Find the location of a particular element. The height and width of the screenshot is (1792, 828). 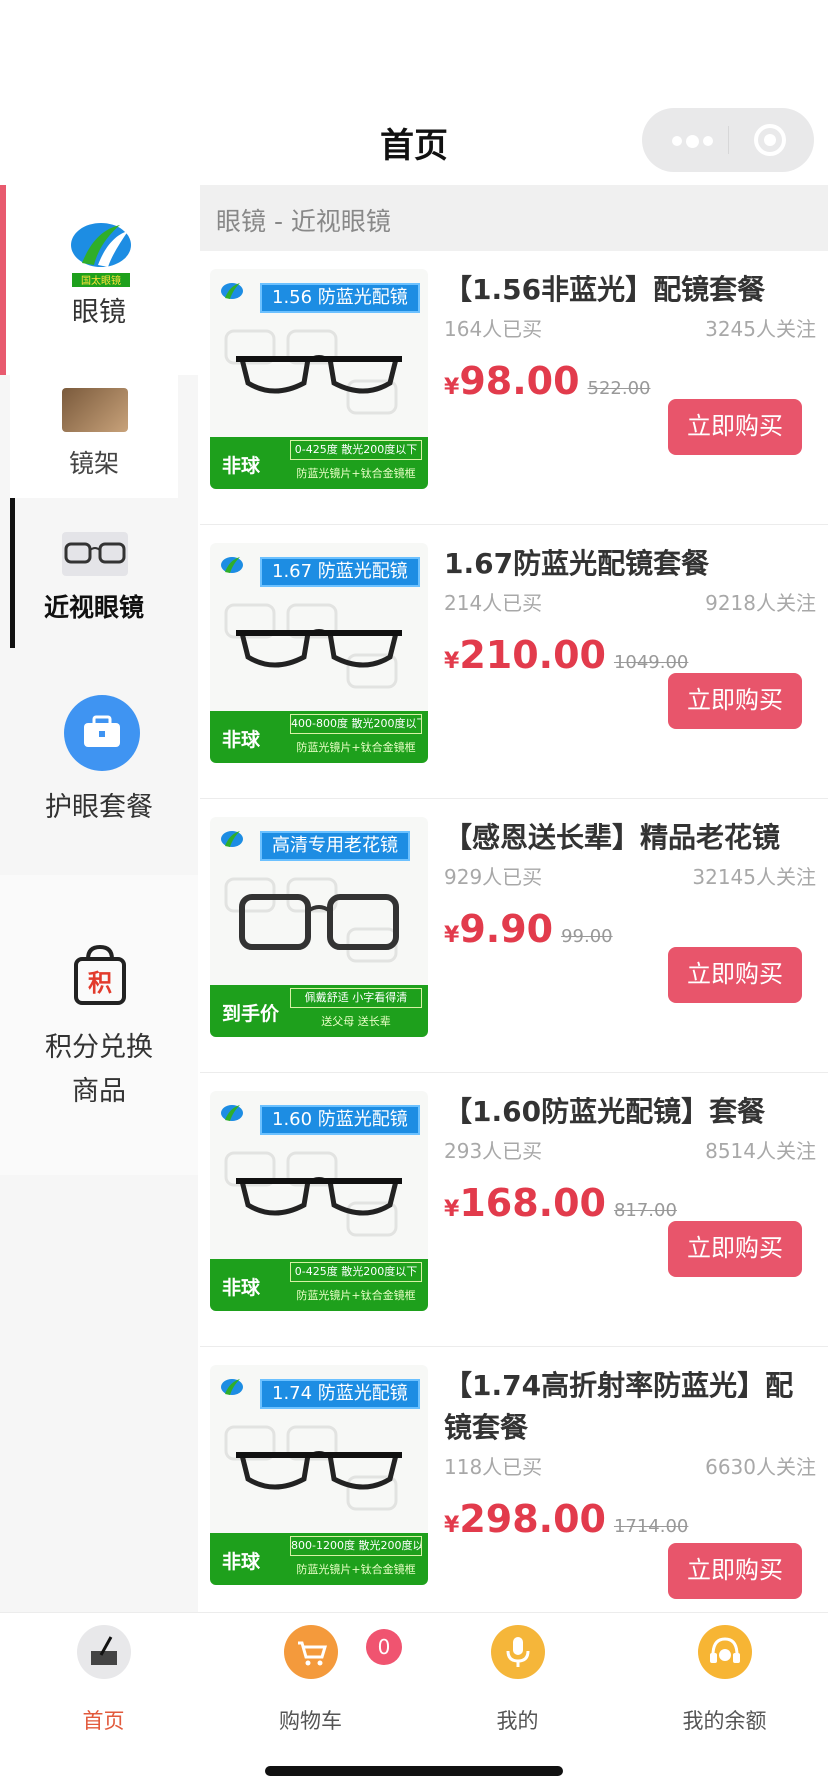

product-title: 【1.60防蓝光配镜】套餐 is located at coordinates (632, 1112).